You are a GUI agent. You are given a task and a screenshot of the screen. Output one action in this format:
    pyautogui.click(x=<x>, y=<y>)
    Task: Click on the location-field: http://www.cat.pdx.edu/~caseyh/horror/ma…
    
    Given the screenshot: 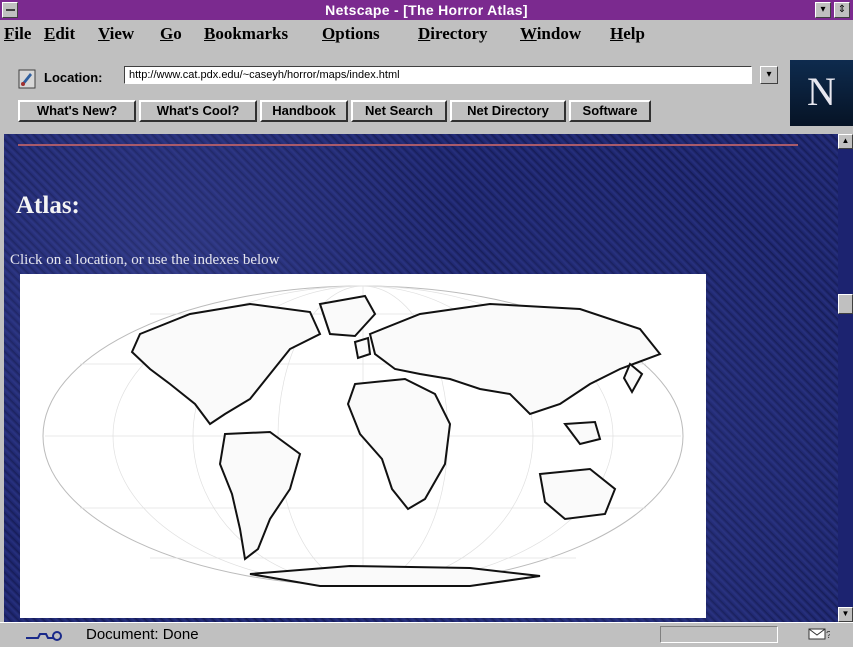 What is the action you would take?
    pyautogui.click(x=438, y=75)
    